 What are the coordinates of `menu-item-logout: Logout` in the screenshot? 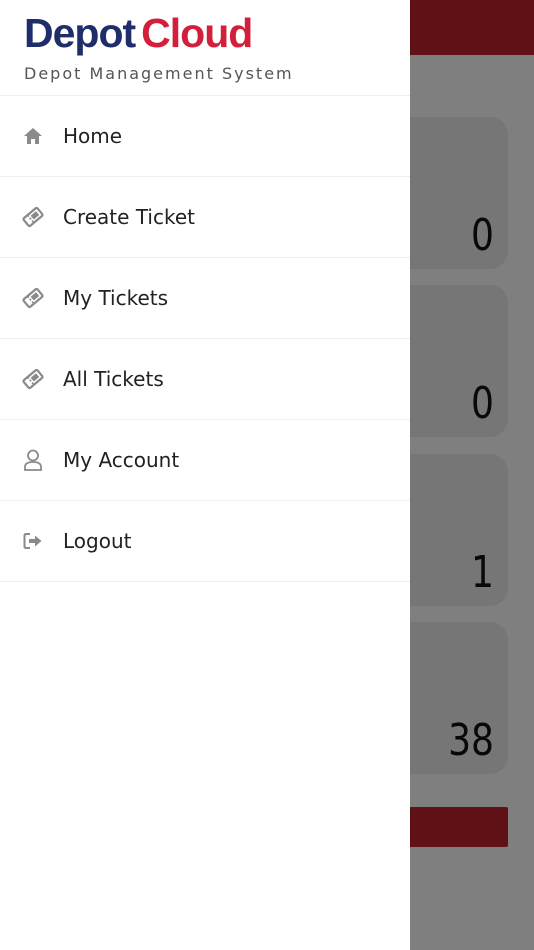 It's located at (205, 541).